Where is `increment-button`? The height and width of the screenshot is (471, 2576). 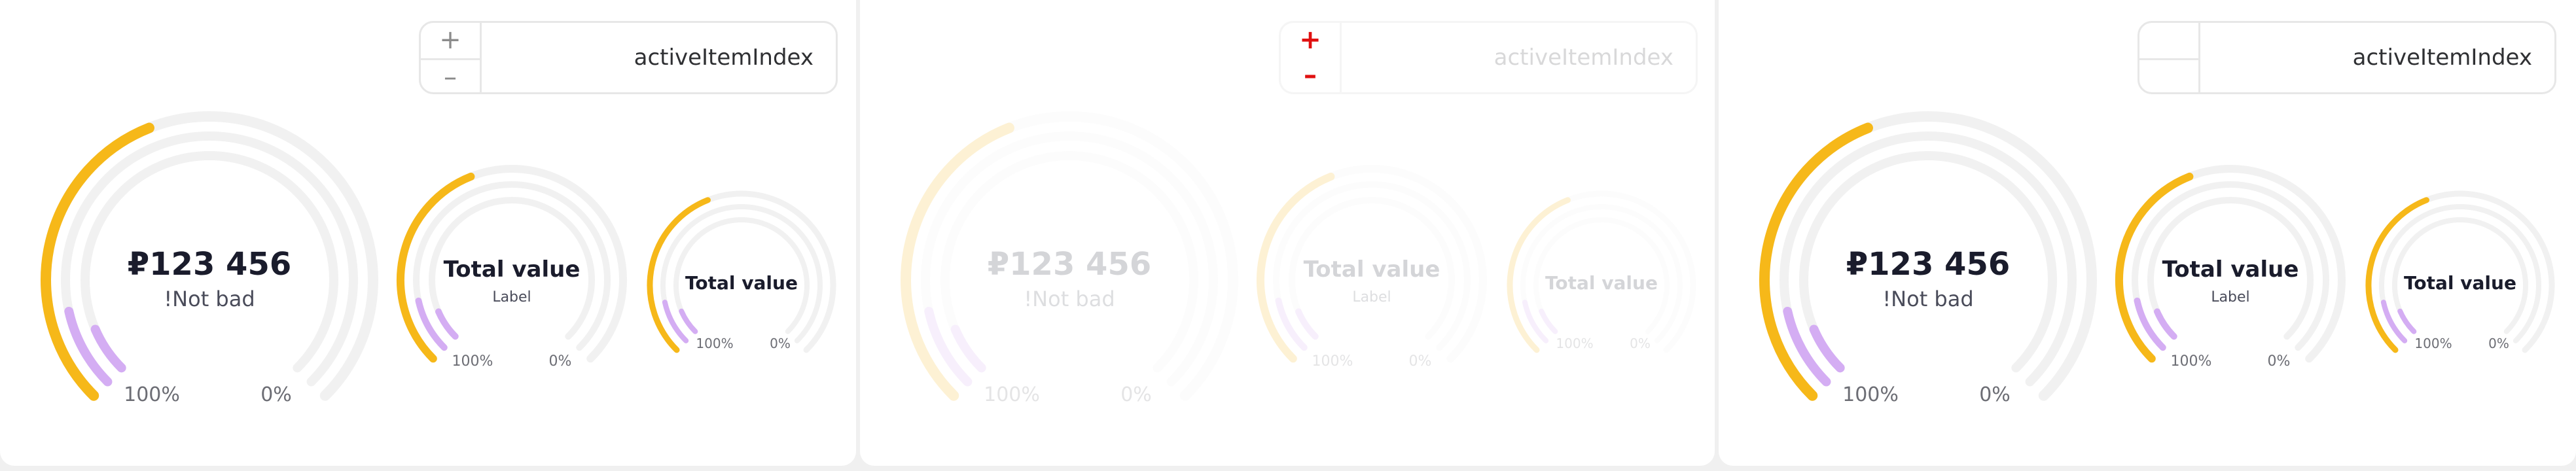 increment-button is located at coordinates (2168, 39).